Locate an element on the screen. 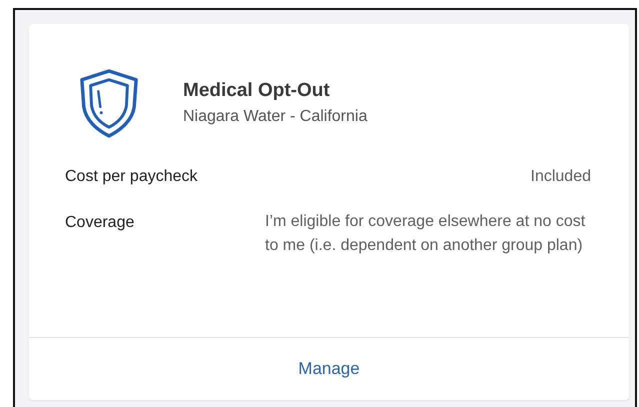 Image resolution: width=639 pixels, height=407 pixels. detail-value: Included is located at coordinates (560, 177).